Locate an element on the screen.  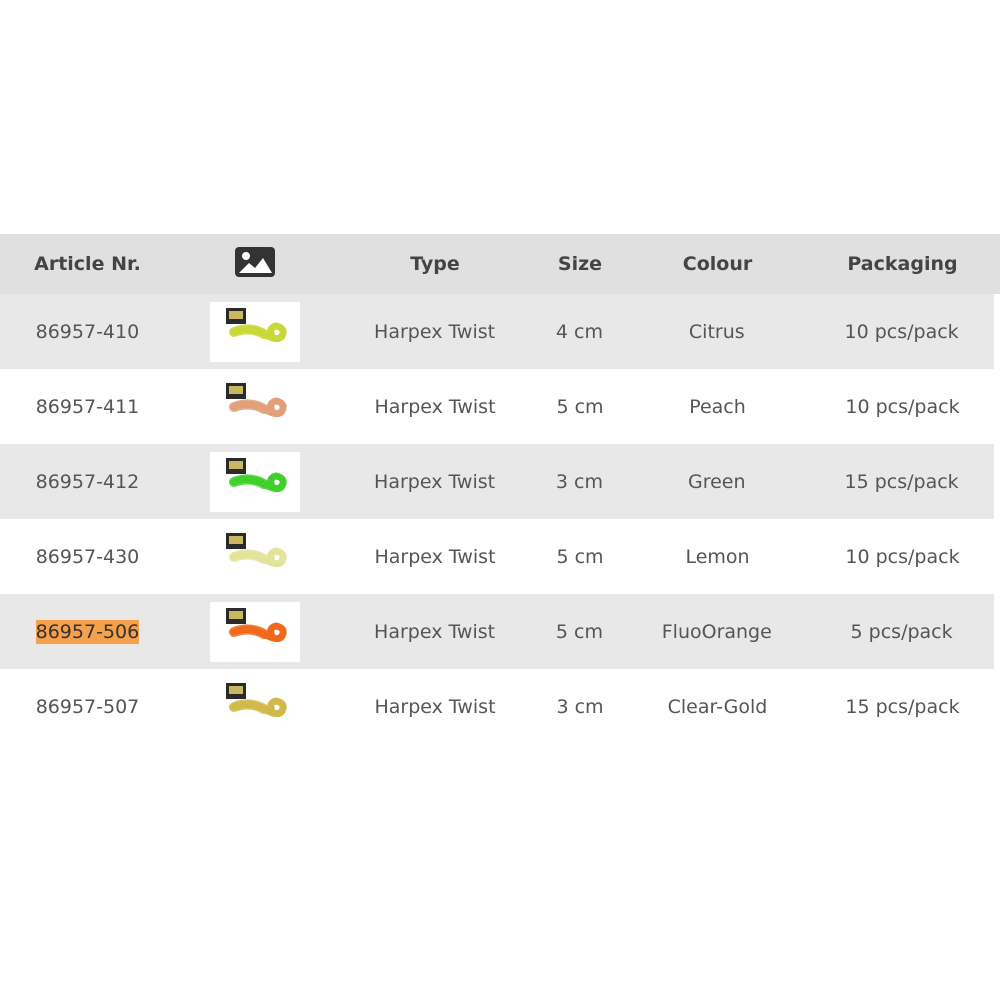
product-colour: Clear-Gold is located at coordinates (717, 706).